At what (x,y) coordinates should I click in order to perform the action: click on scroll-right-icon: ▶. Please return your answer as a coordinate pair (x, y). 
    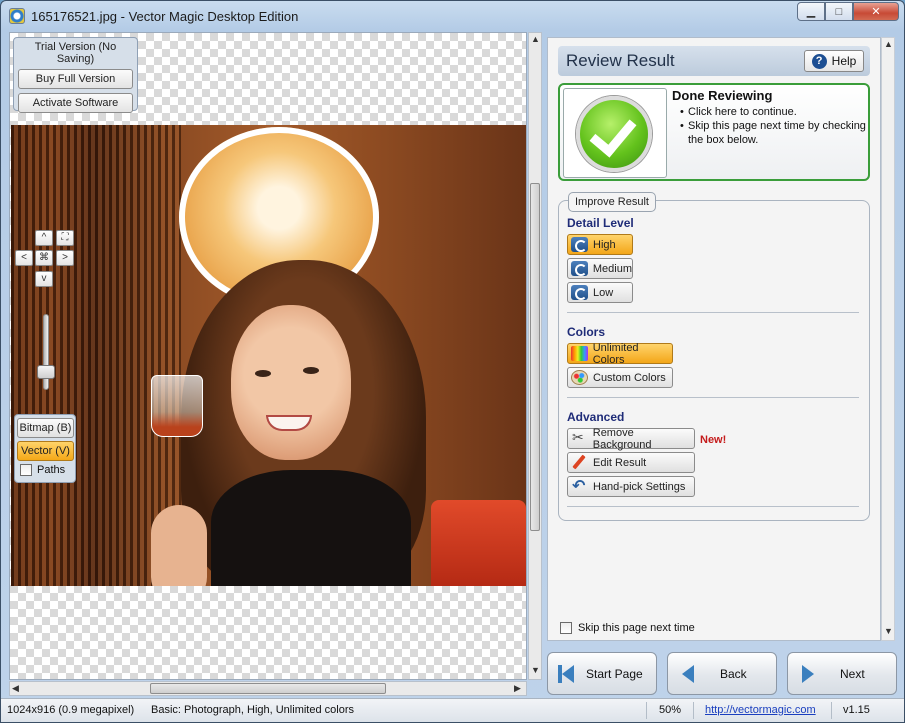
    Looking at the image, I should click on (517, 688).